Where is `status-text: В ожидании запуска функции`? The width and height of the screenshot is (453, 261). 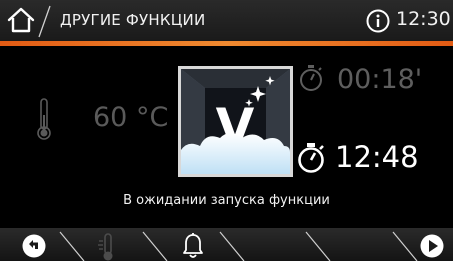 status-text: В ожидании запуска функции is located at coordinates (226, 200).